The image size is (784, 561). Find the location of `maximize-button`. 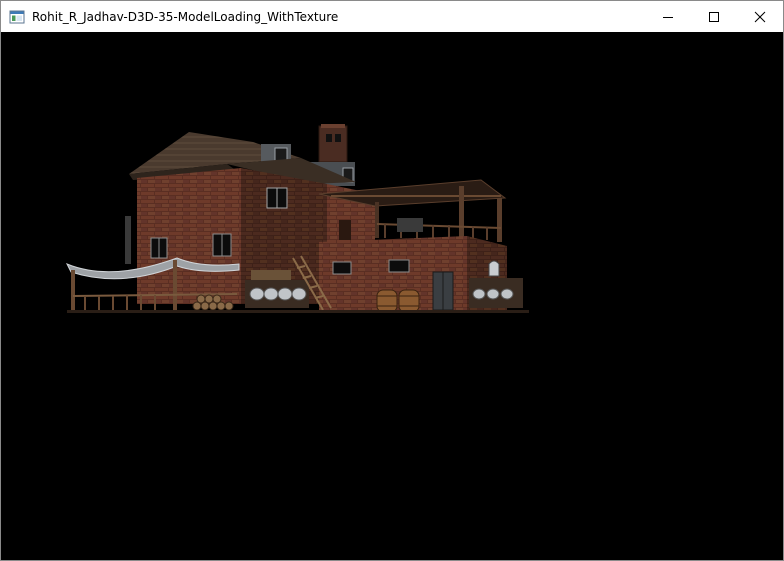

maximize-button is located at coordinates (714, 16).